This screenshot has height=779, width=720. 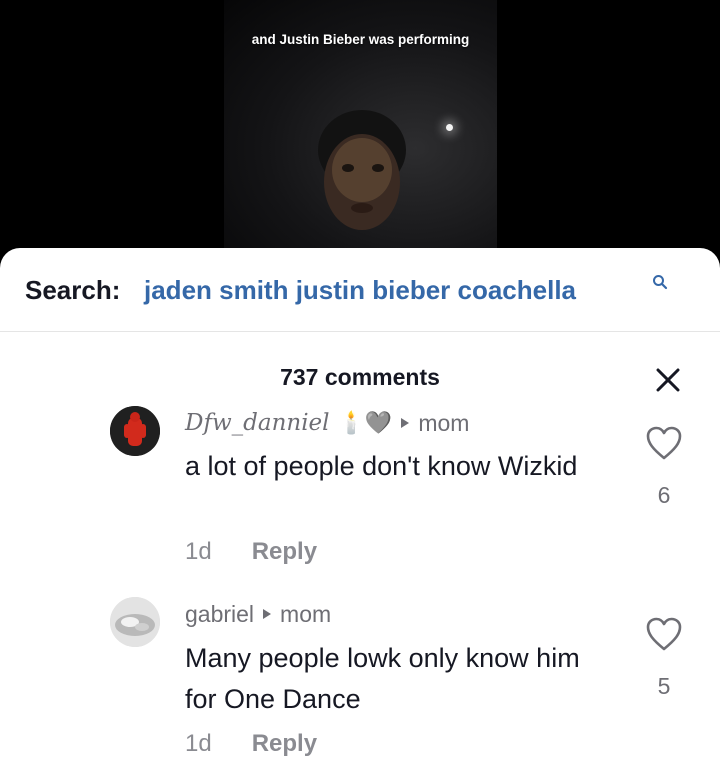 I want to click on username-badges: 🕯️🩶, so click(x=365, y=422).